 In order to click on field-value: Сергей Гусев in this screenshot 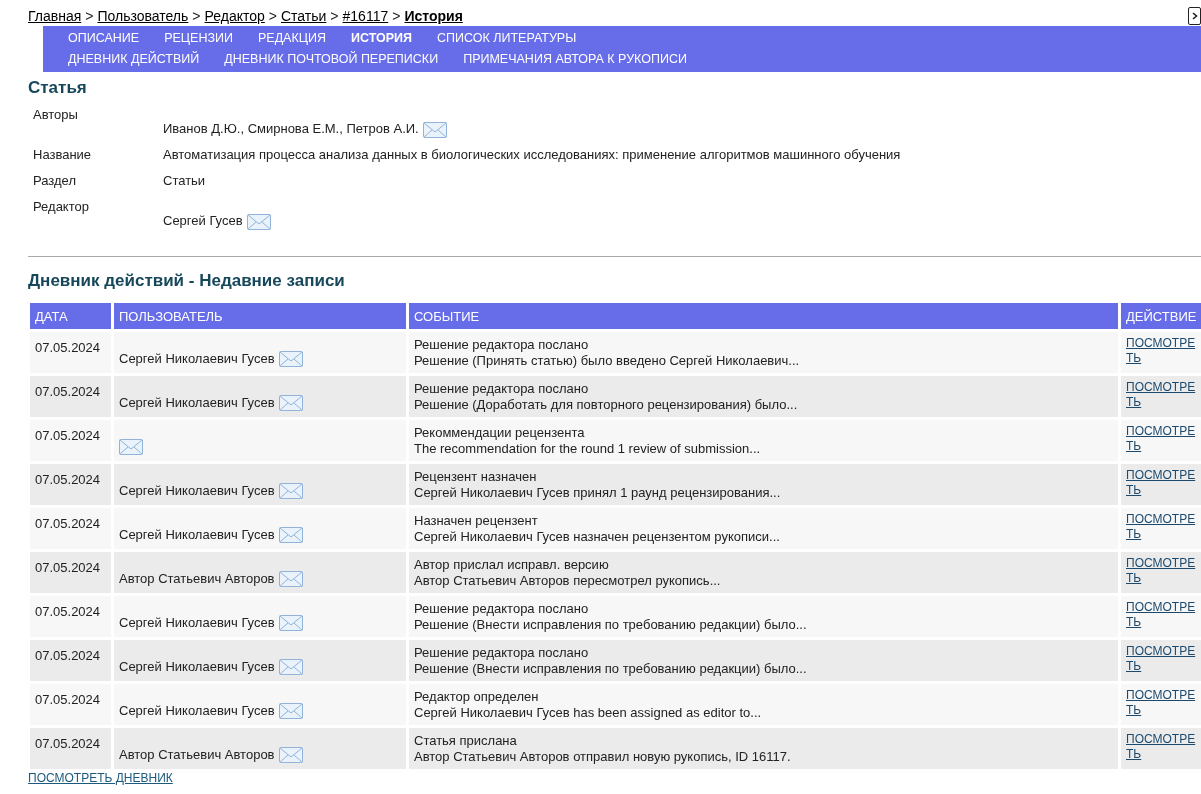, I will do `click(203, 221)`.